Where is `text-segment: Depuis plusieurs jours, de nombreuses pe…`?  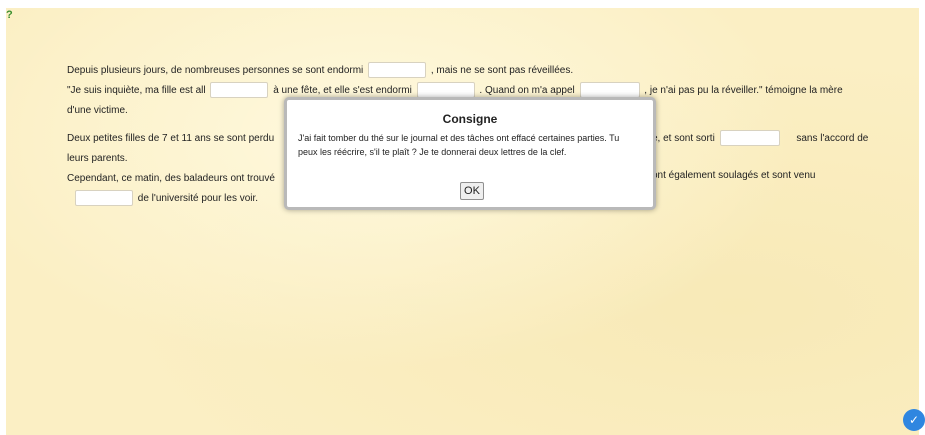 text-segment: Depuis plusieurs jours, de nombreuses pe… is located at coordinates (215, 70).